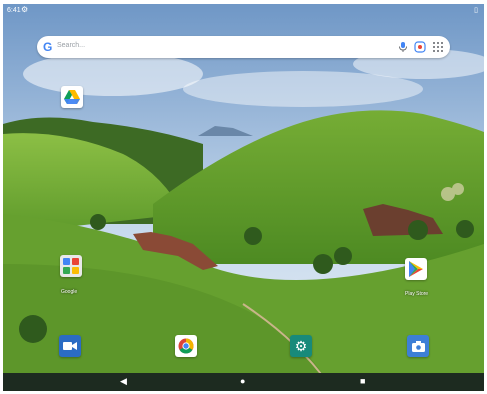 The image size is (487, 394). Describe the element at coordinates (69, 292) in the screenshot. I see `google-folder-label: Google` at that location.